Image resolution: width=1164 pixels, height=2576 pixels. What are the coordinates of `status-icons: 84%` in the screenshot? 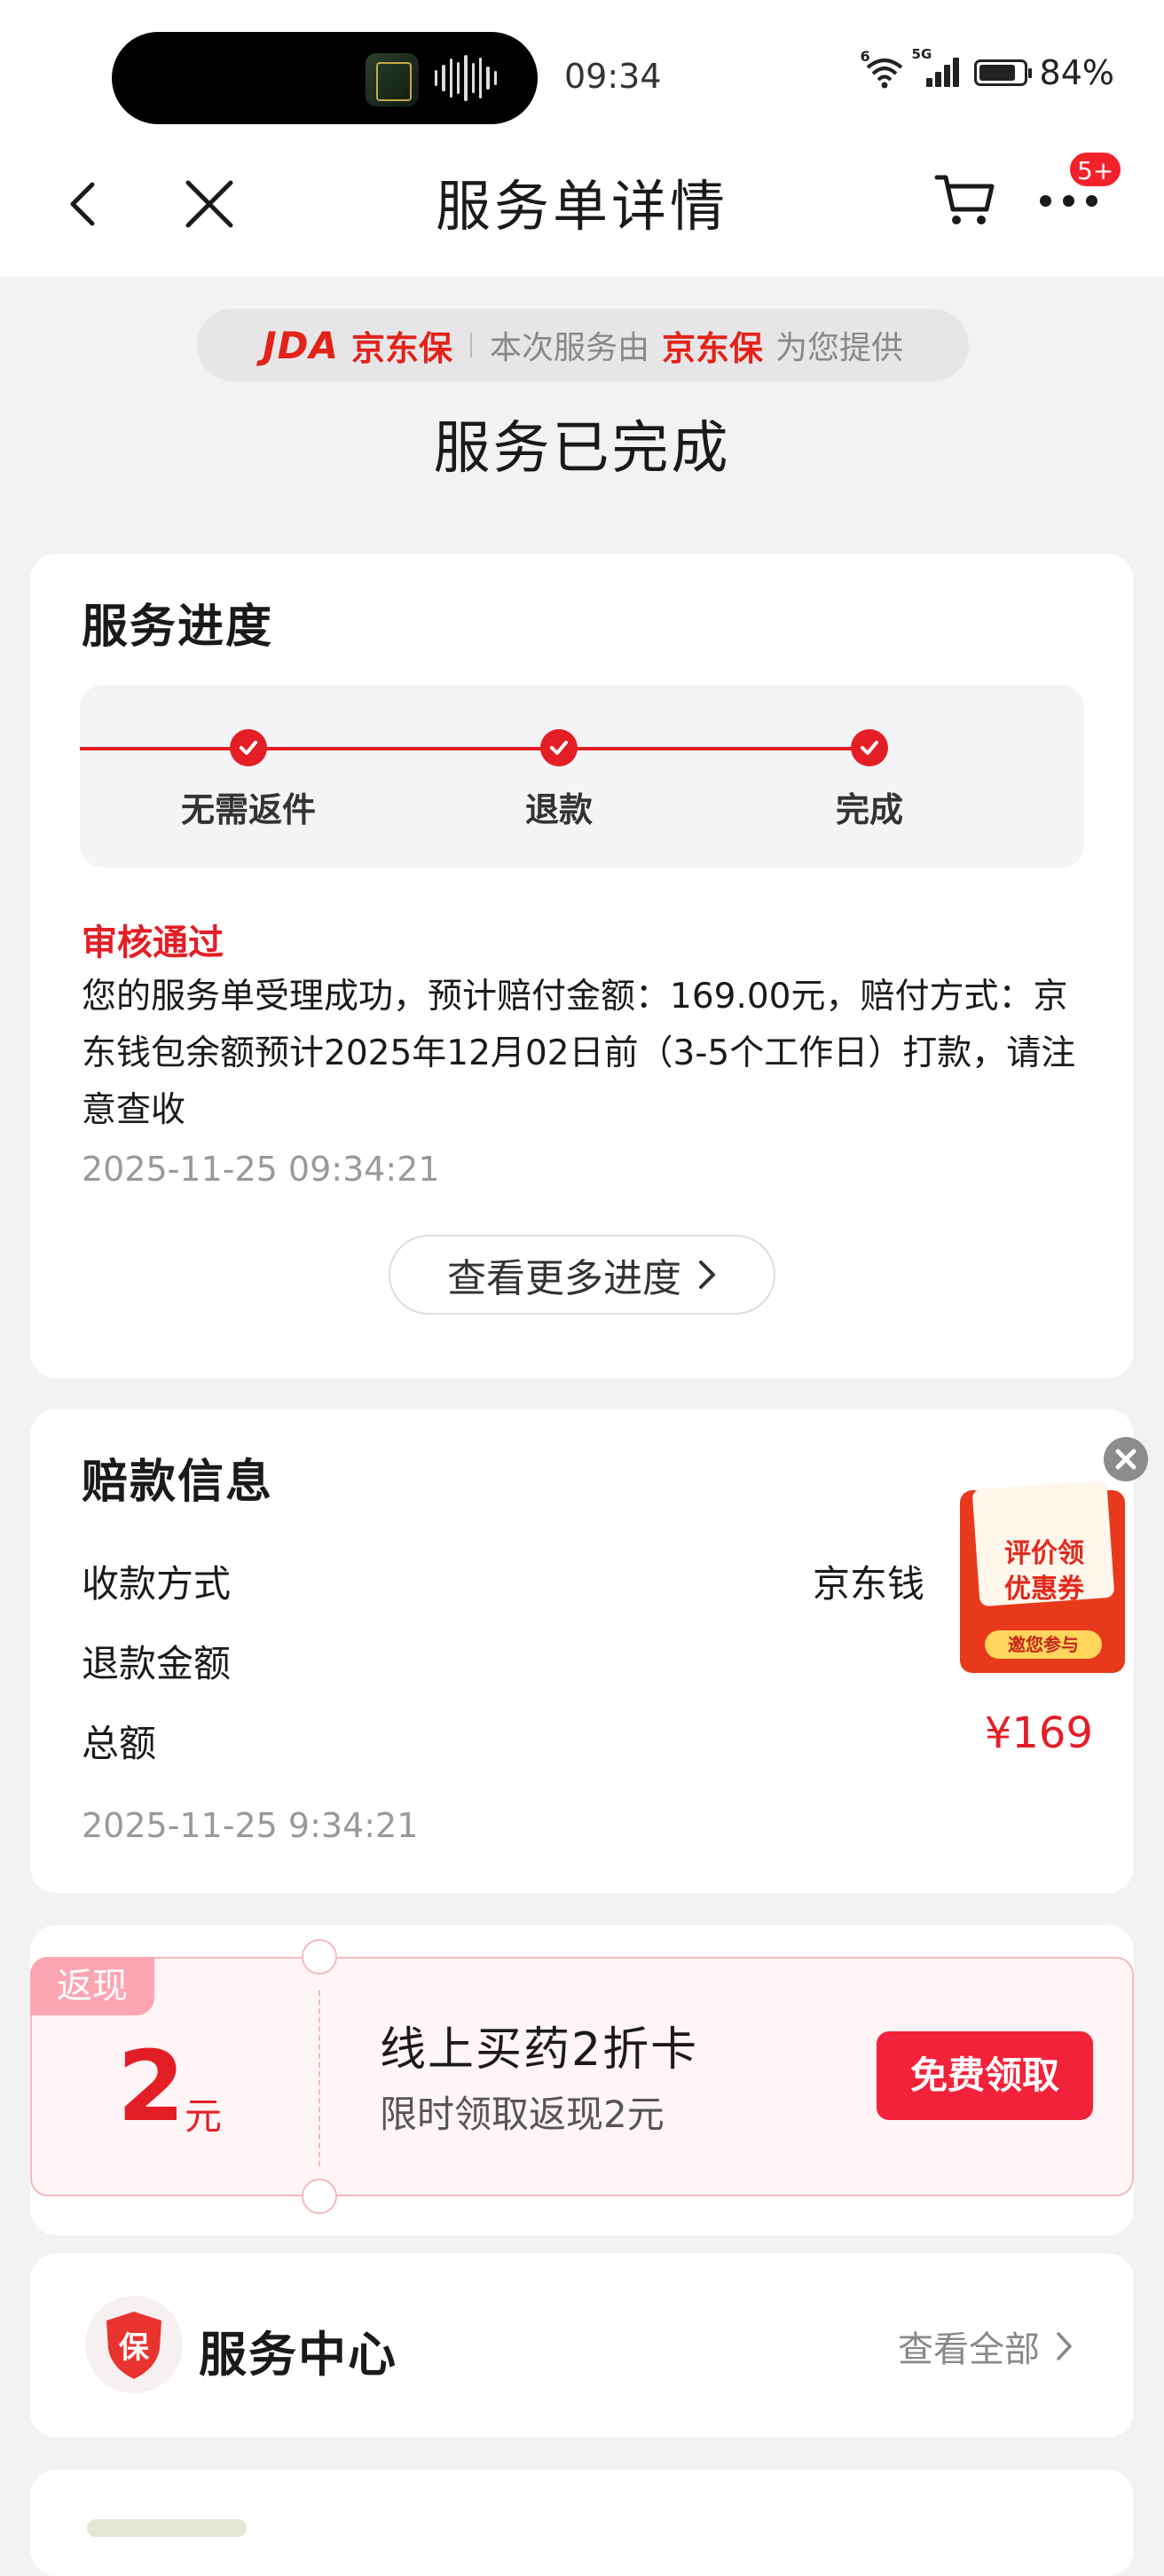 It's located at (987, 69).